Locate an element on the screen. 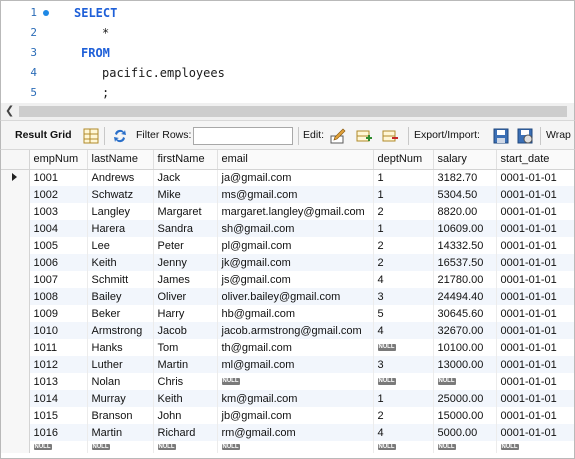 The image size is (575, 459). table-cell: Bailey is located at coordinates (120, 296).